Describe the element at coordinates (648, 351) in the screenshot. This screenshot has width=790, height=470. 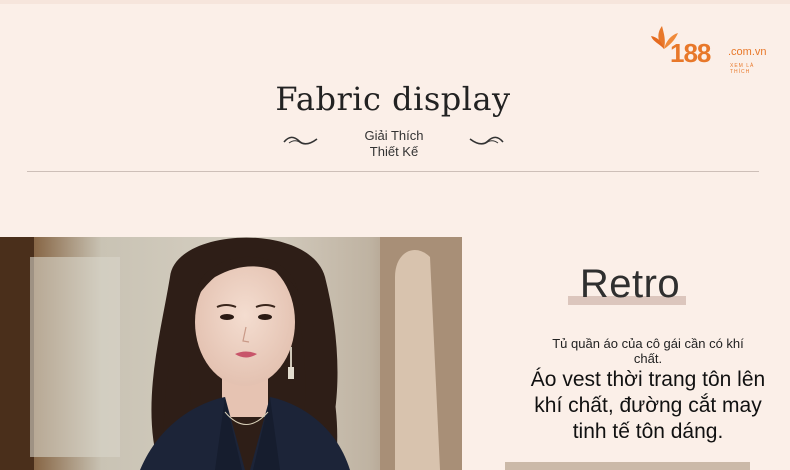
I see `style-tagline: Tủ quần áo của cô gái cần có khí chất.` at that location.